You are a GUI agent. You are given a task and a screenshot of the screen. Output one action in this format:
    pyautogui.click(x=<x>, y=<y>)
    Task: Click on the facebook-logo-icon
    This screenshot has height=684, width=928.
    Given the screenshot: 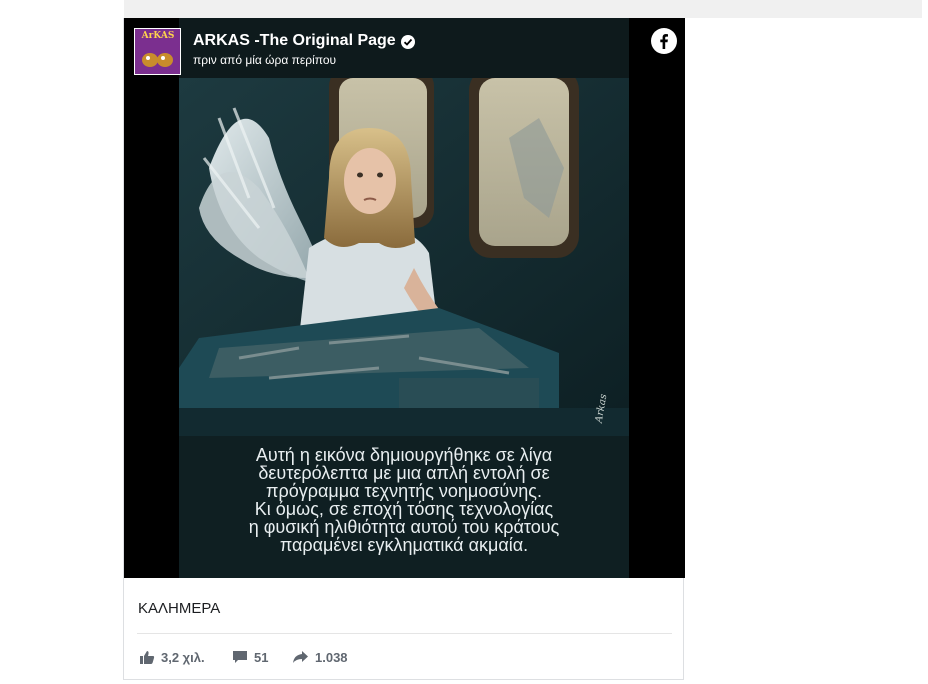 What is the action you would take?
    pyautogui.click(x=664, y=41)
    